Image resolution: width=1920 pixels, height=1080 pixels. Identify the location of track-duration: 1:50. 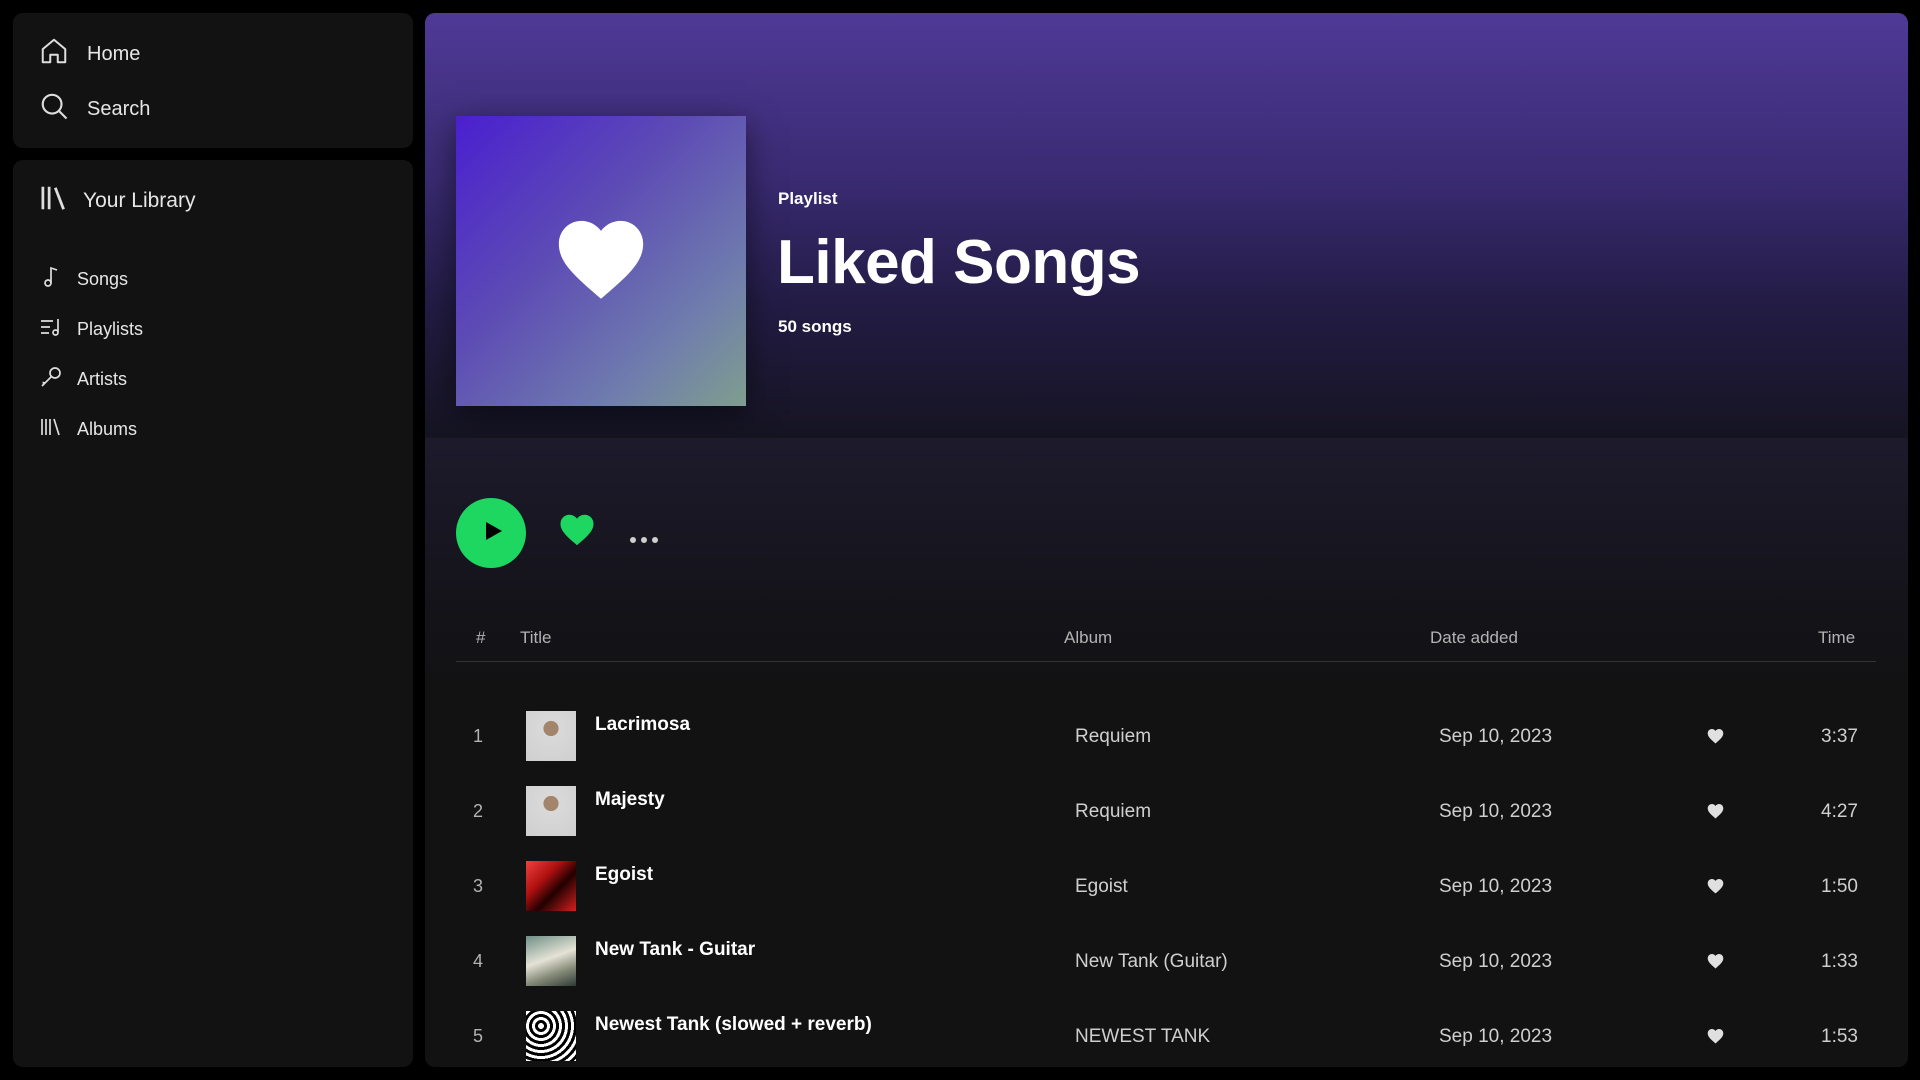
(1839, 886).